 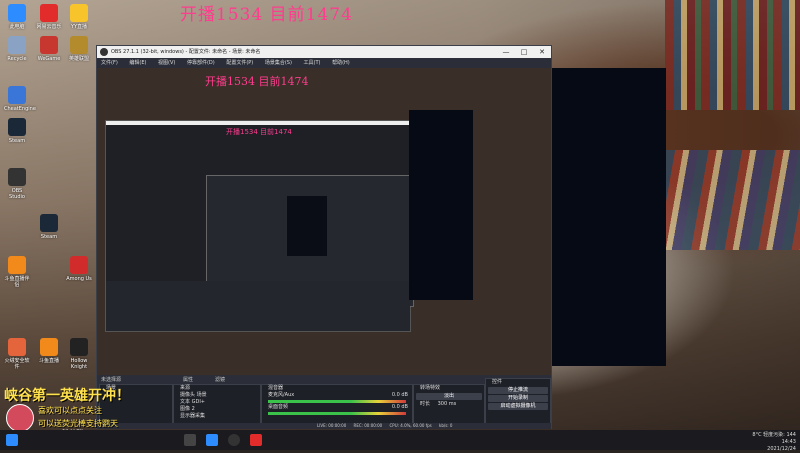 What do you see at coordinates (49, 27) in the screenshot?
I see `desktop-icon-label: 网易云音乐` at bounding box center [49, 27].